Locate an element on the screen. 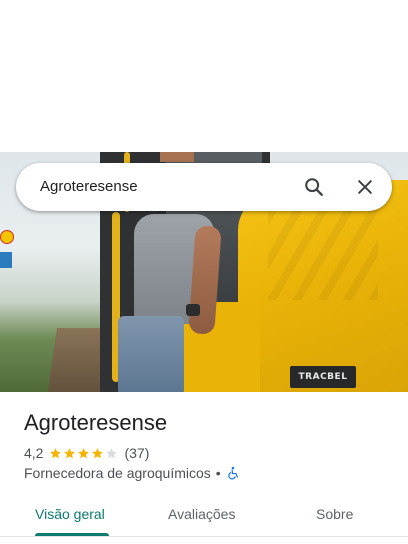 The height and width of the screenshot is (544, 408). place-title: Agroteresense is located at coordinates (96, 422).